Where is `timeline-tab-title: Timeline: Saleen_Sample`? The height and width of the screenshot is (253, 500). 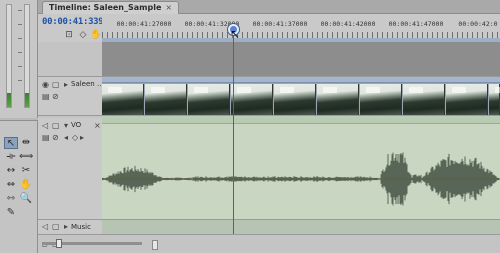
timeline-tab-title: Timeline: Saleen_Sample is located at coordinates (105, 7).